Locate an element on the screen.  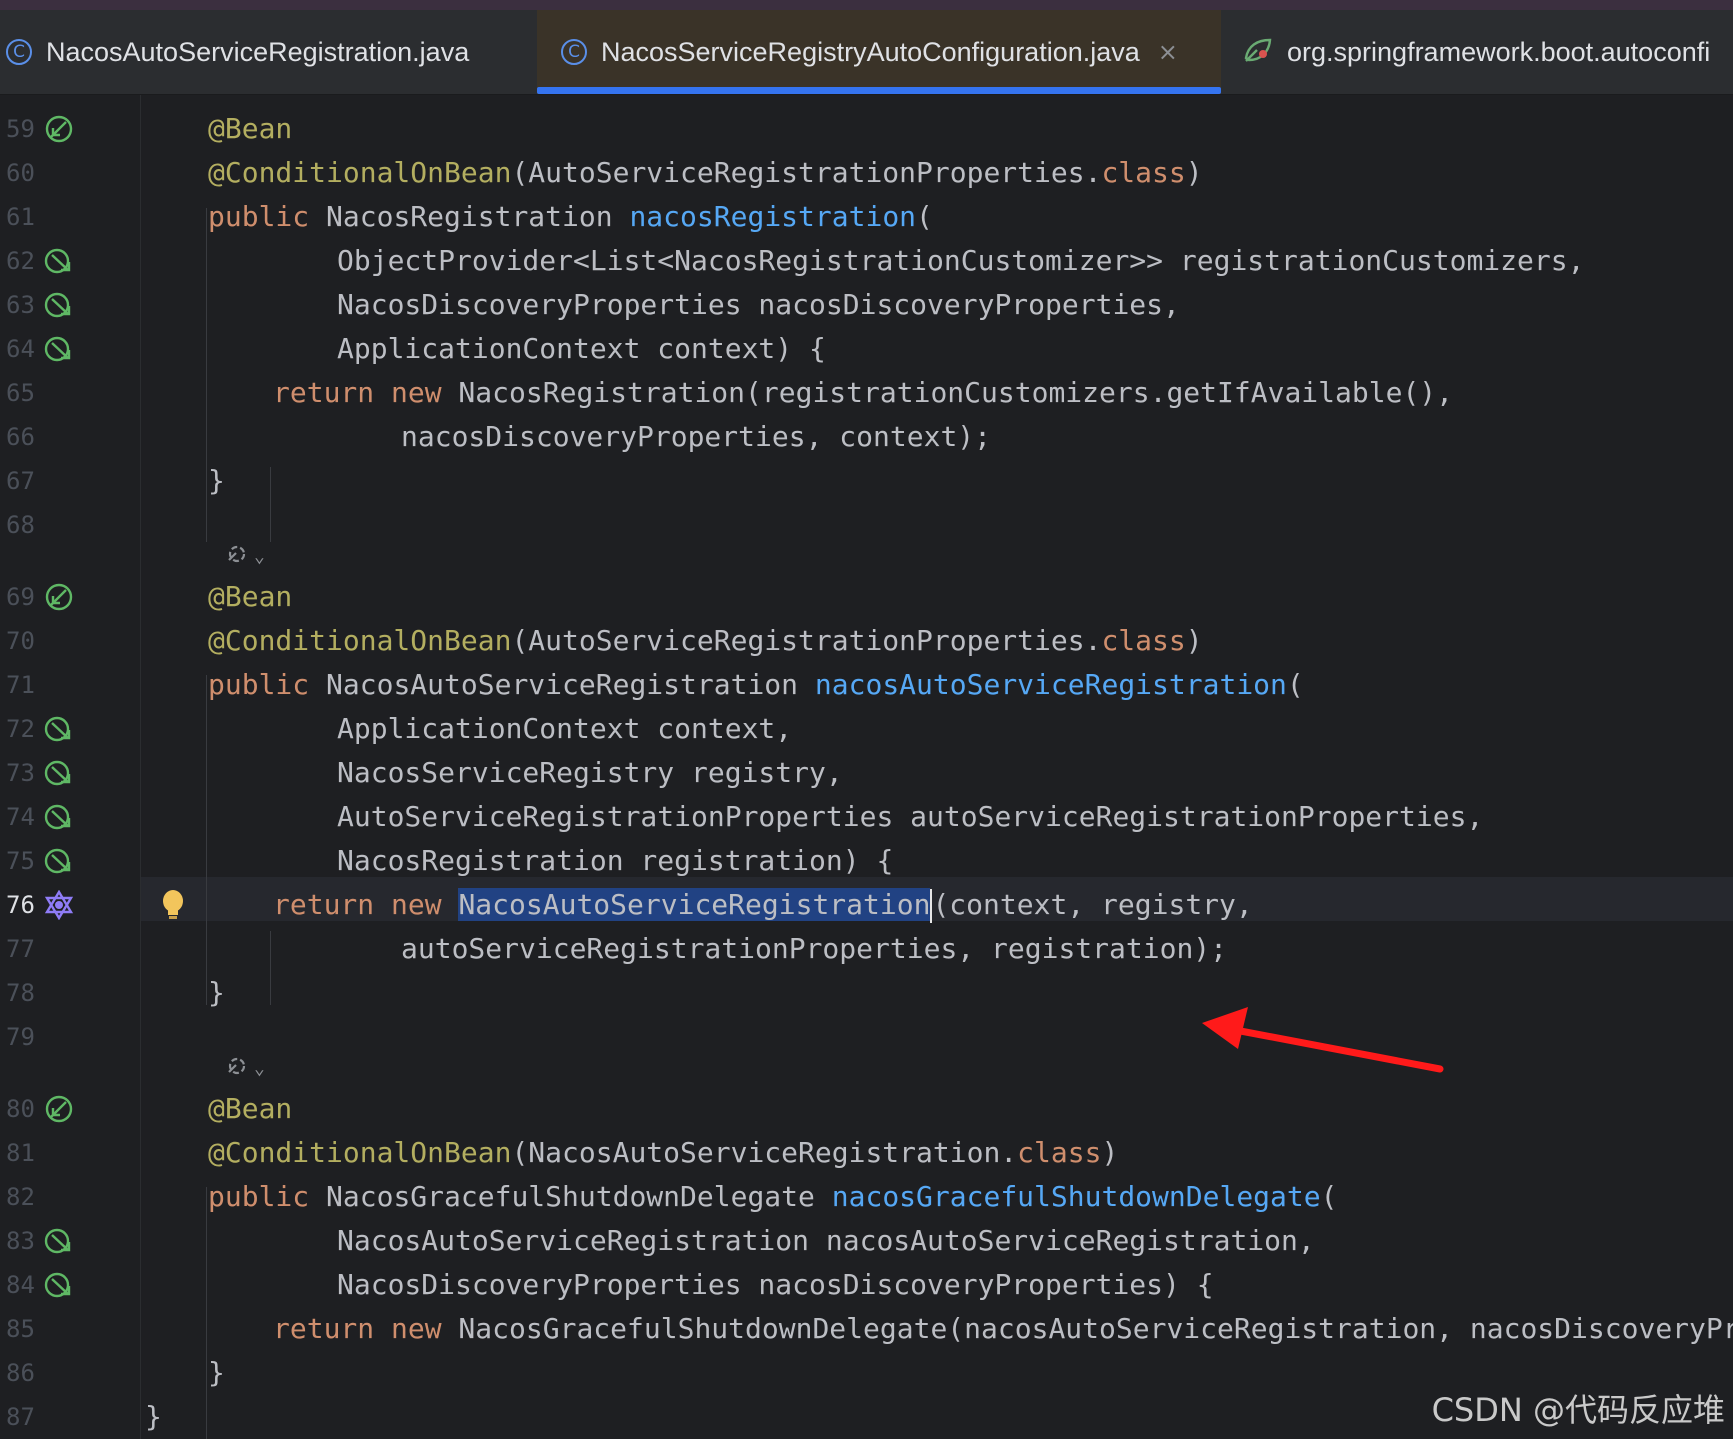
gutter-row-75: 75 is located at coordinates (70, 861).